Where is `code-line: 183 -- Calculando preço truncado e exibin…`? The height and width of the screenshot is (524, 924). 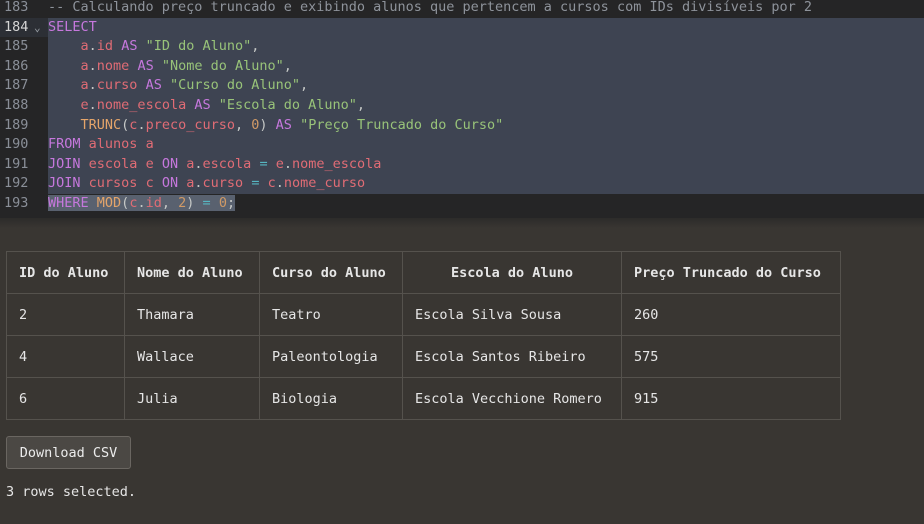 code-line: 183 -- Calculando preço truncado e exibin… is located at coordinates (462, 9).